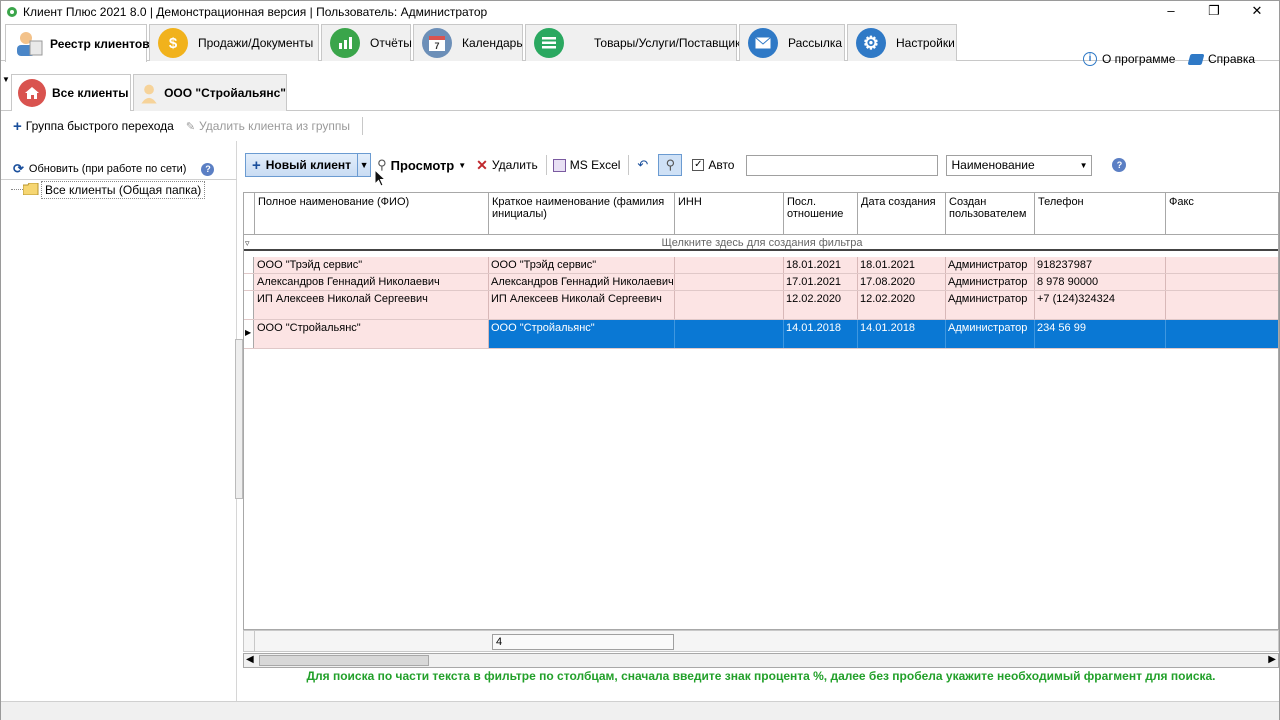 The width and height of the screenshot is (1280, 720). What do you see at coordinates (990, 214) in the screenshot?
I see `column-header-created-by: Создан пользователем` at bounding box center [990, 214].